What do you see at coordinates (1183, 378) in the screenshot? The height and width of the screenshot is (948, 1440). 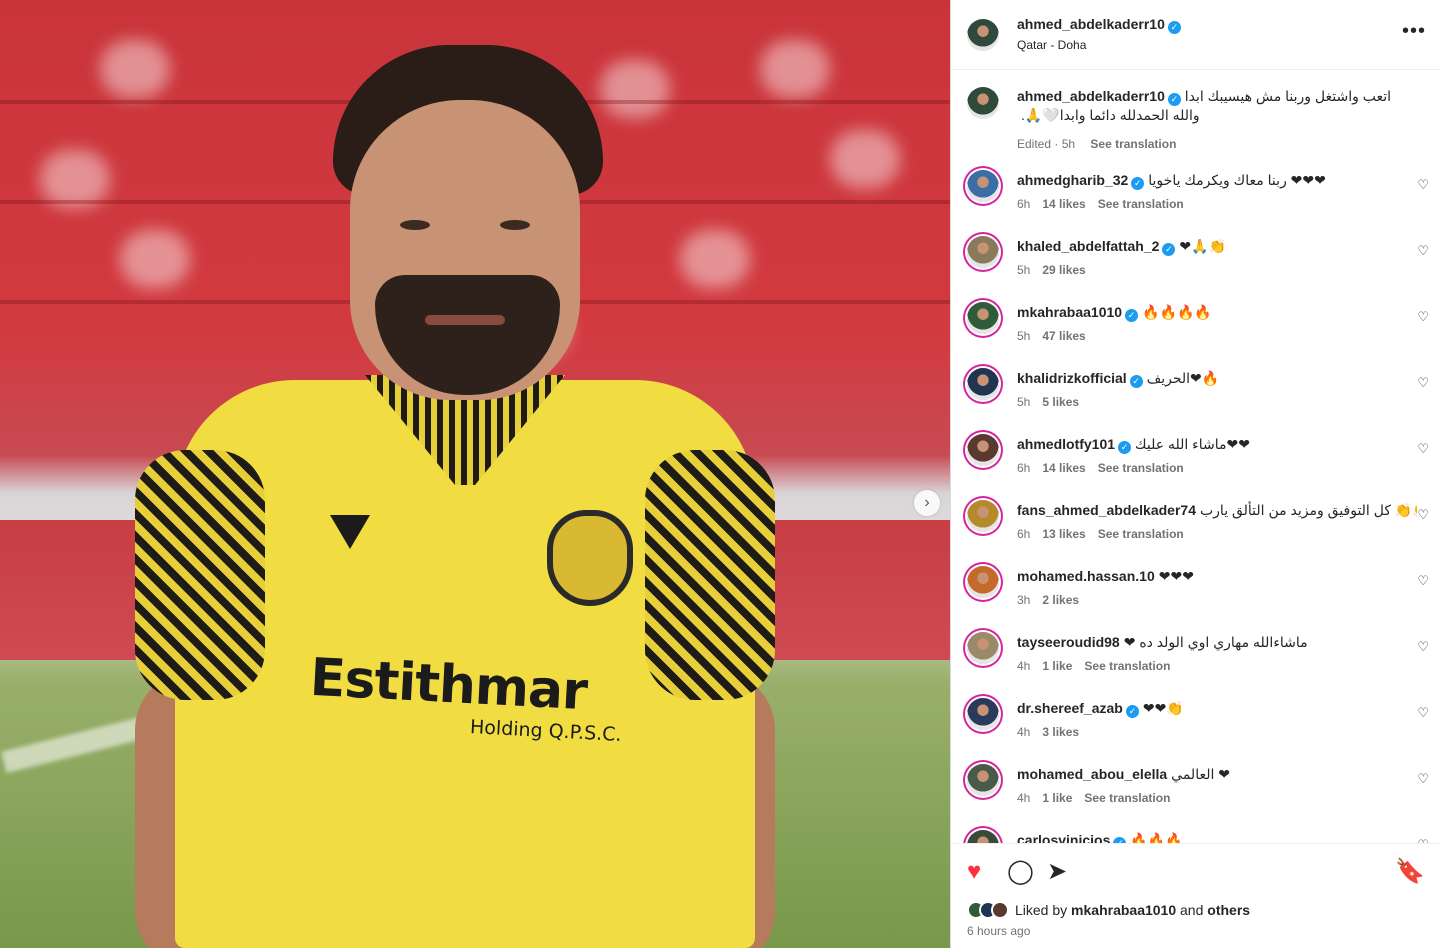 I see `comment-text: الحريف❤🔥` at bounding box center [1183, 378].